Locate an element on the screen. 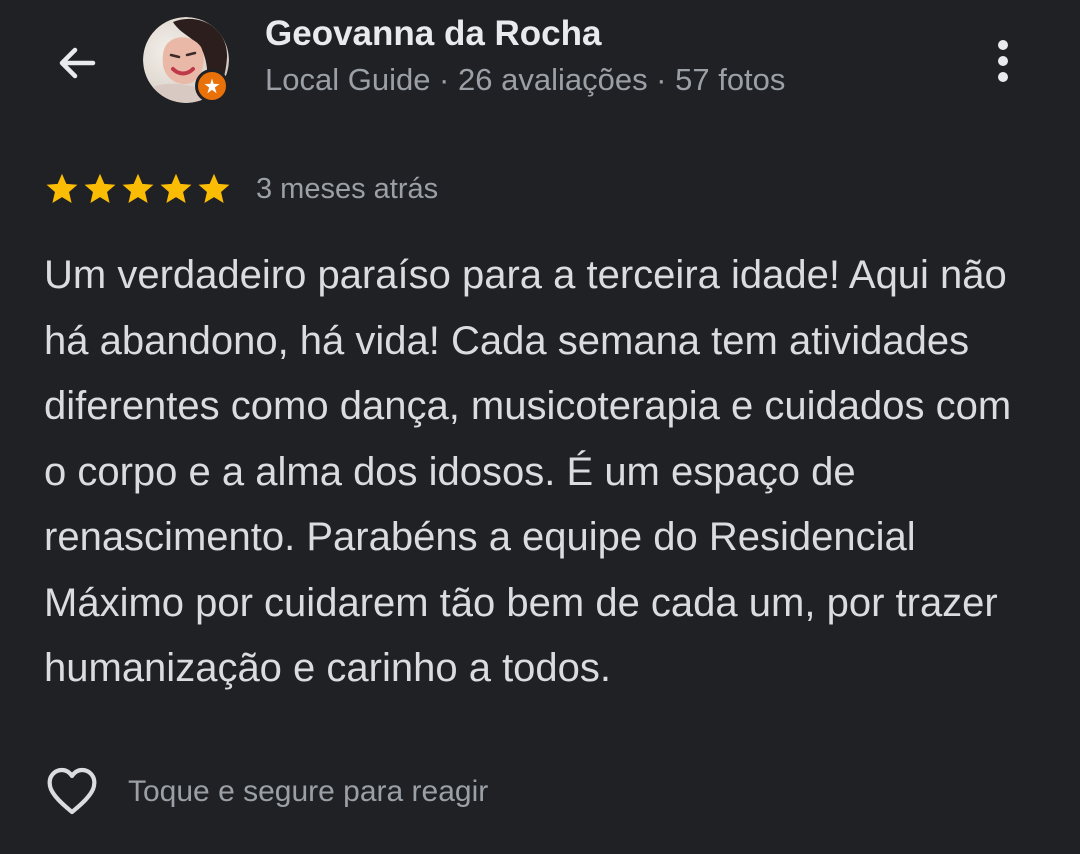 This screenshot has width=1080, height=854. reviewer-name: Geovanna da Rocha is located at coordinates (433, 34).